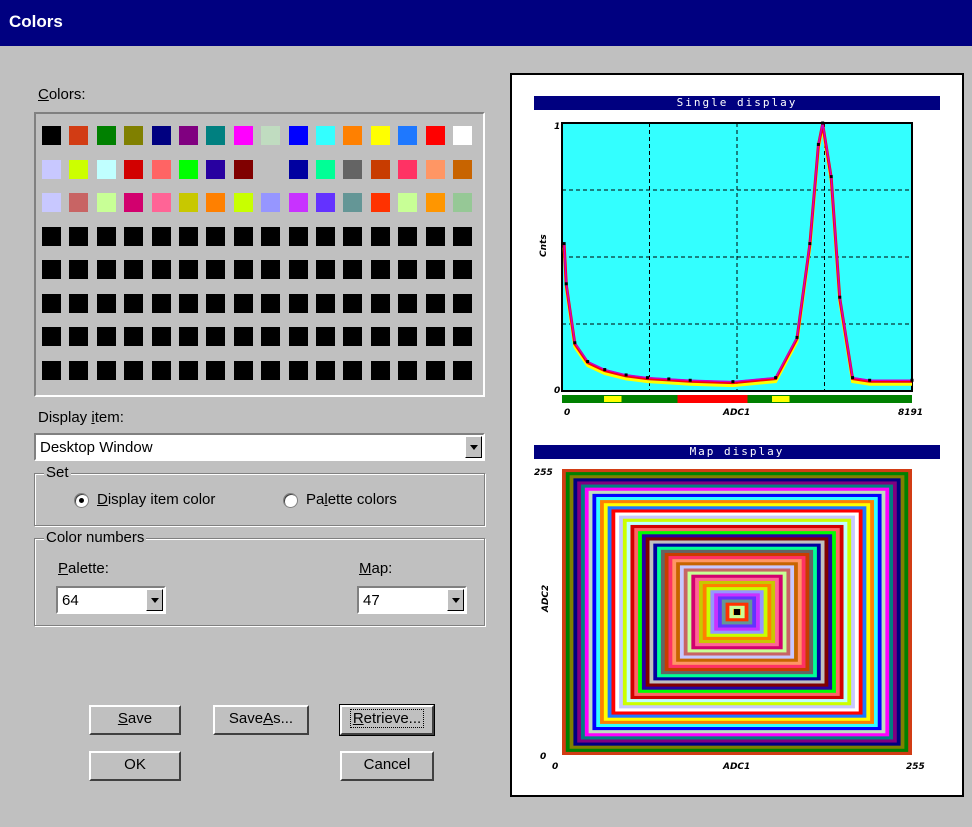 This screenshot has height=827, width=972. Describe the element at coordinates (156, 499) in the screenshot. I see `display-item-color-label: Display item color` at that location.